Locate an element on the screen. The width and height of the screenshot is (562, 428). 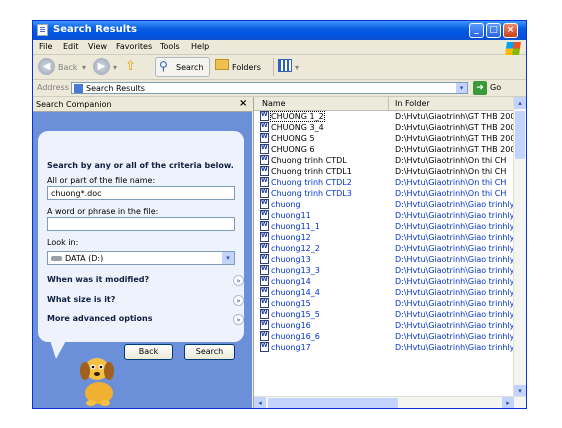
address-bar: Address Search Results ▾ ➜ Go is located at coordinates (279, 88).